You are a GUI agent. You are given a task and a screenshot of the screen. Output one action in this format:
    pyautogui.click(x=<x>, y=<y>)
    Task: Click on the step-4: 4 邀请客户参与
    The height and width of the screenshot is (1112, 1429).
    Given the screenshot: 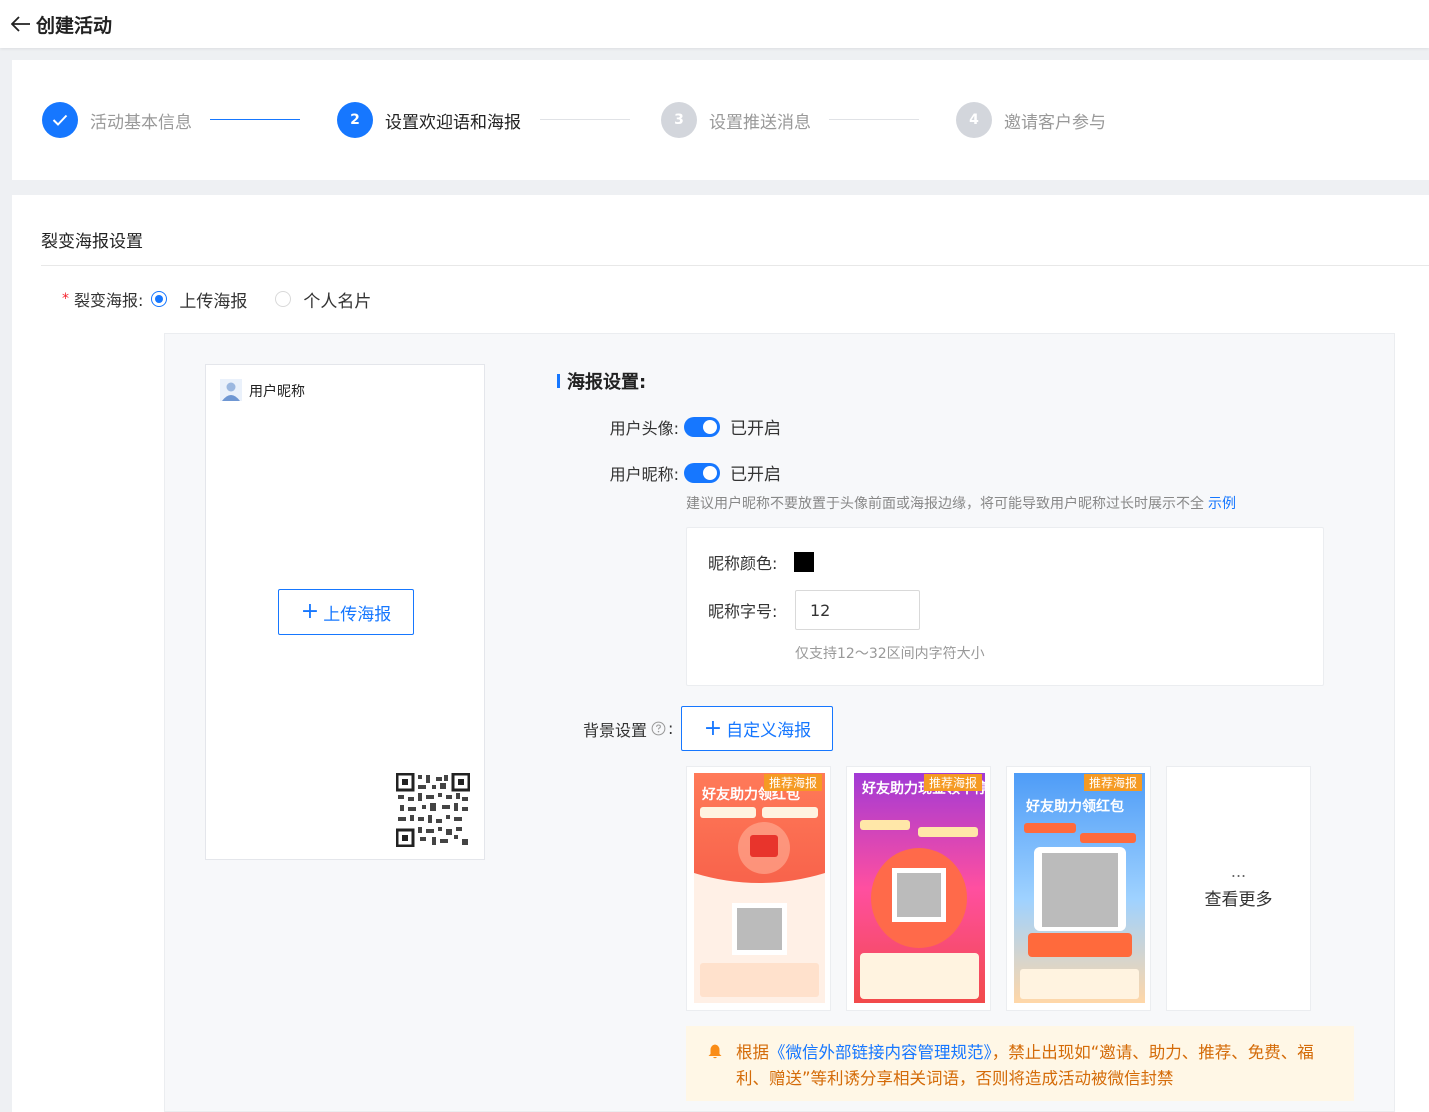 What is the action you would take?
    pyautogui.click(x=1031, y=120)
    